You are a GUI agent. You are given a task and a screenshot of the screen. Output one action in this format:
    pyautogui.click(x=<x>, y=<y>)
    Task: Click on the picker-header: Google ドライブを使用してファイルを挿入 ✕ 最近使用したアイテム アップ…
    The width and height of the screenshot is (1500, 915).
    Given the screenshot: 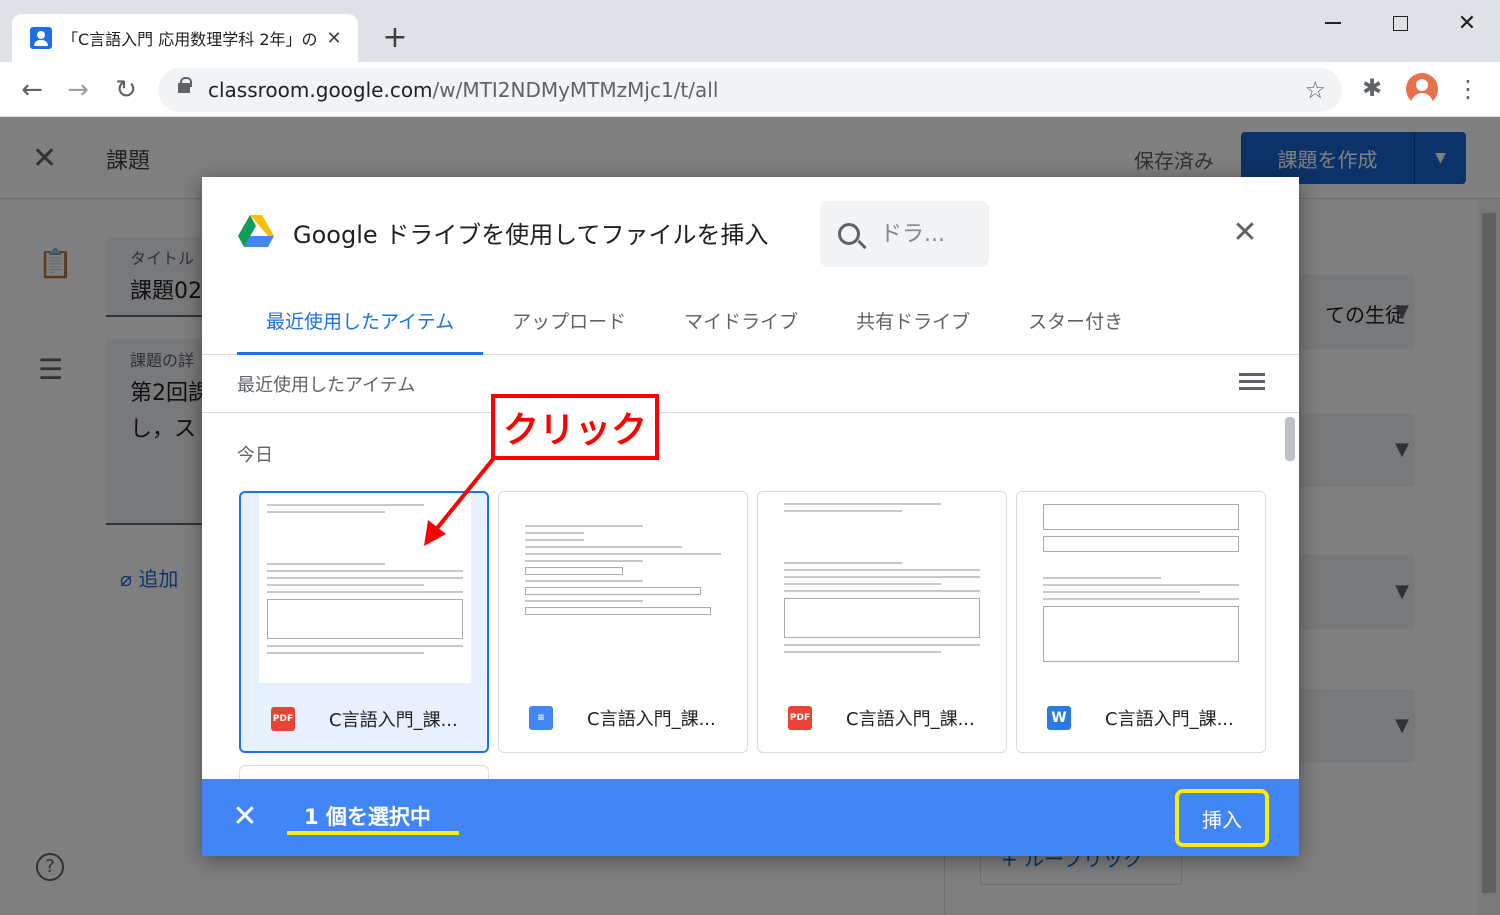 What is the action you would take?
    pyautogui.click(x=750, y=266)
    